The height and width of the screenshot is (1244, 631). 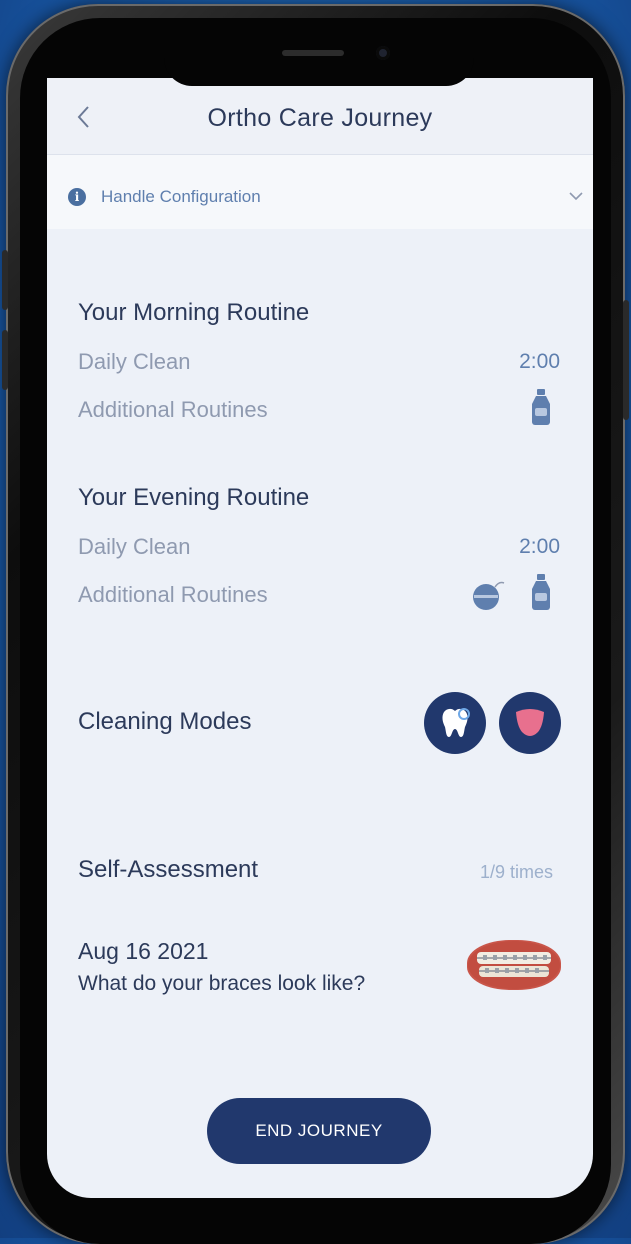 I want to click on tooth-sparkle-icon, so click(x=456, y=722).